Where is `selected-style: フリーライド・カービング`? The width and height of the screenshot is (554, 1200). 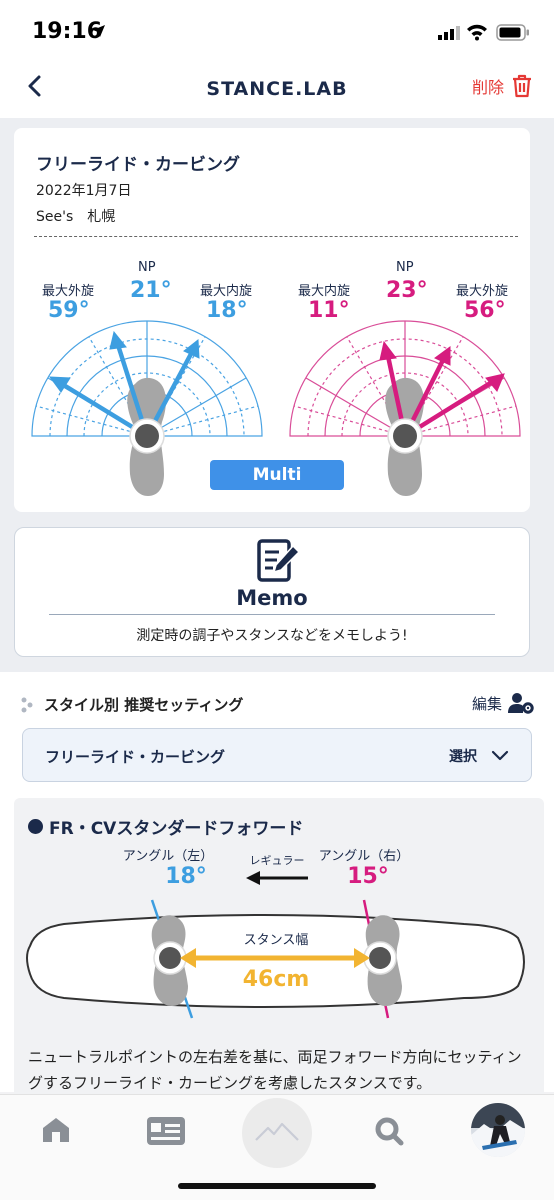
selected-style: フリーライド・カービング is located at coordinates (135, 757).